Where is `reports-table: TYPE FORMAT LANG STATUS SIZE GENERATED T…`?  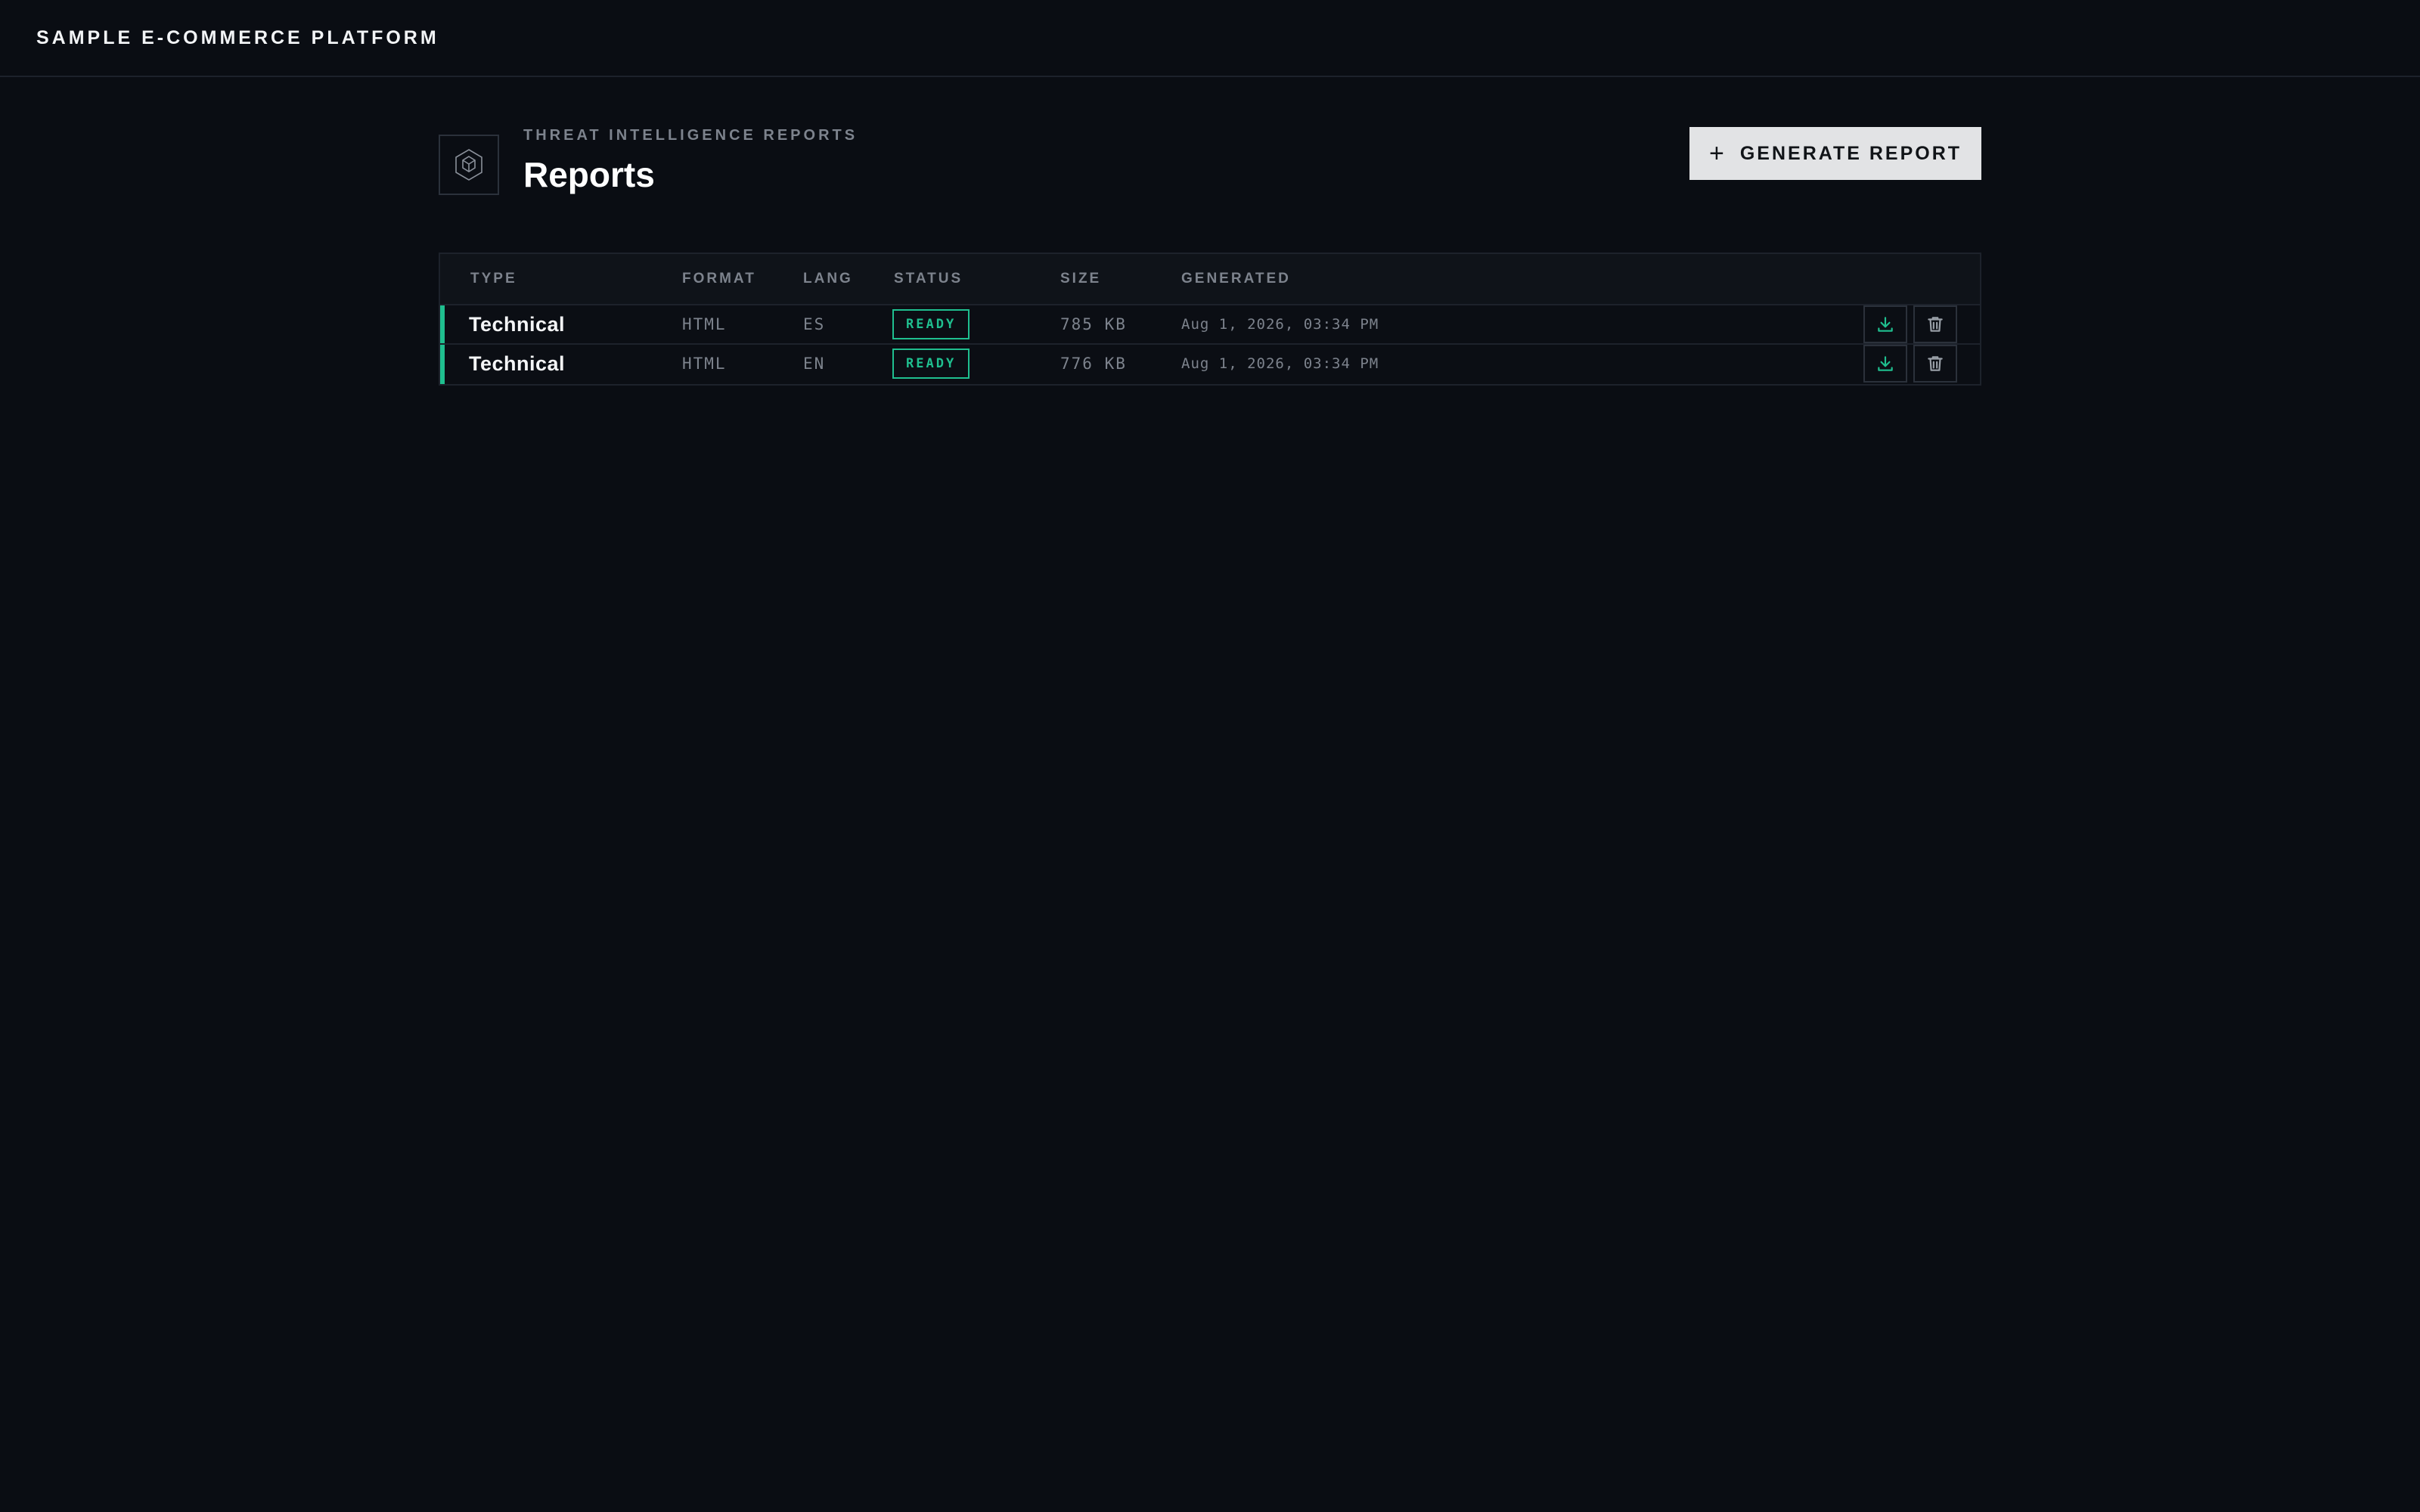
reports-table: TYPE FORMAT LANG STATUS SIZE GENERATED T… is located at coordinates (1210, 319).